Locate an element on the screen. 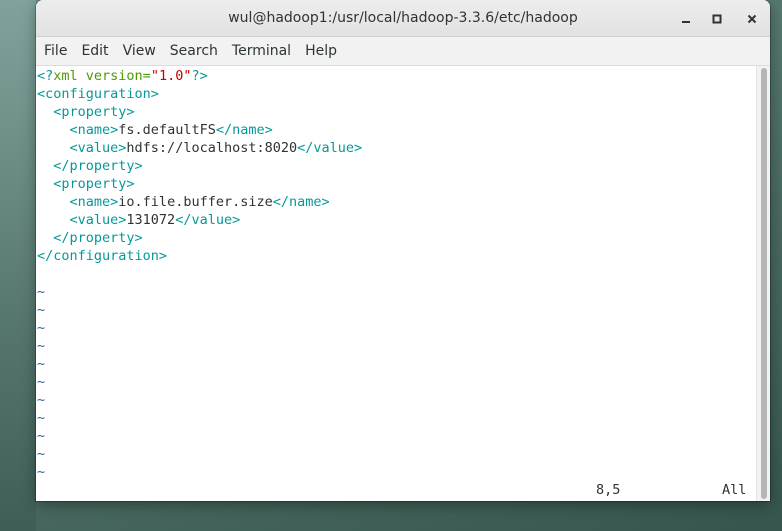 The image size is (782, 531). code-line: <name>fs.defaultFS</name> is located at coordinates (155, 130).